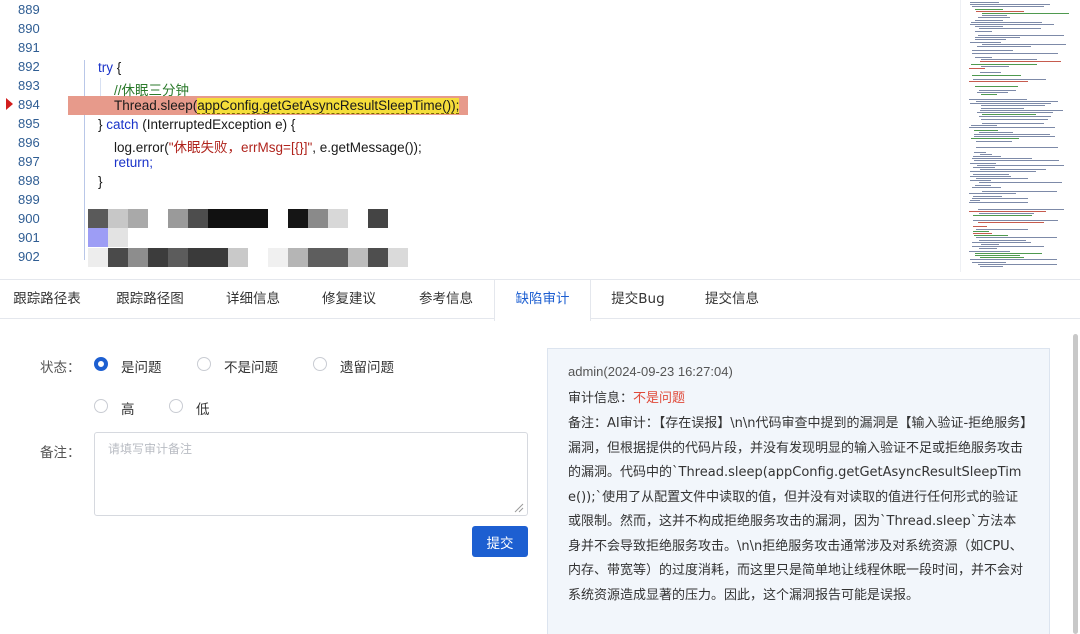  Describe the element at coordinates (367, 366) in the screenshot. I see `radio-label-legacy-issue: 遗留问题` at that location.